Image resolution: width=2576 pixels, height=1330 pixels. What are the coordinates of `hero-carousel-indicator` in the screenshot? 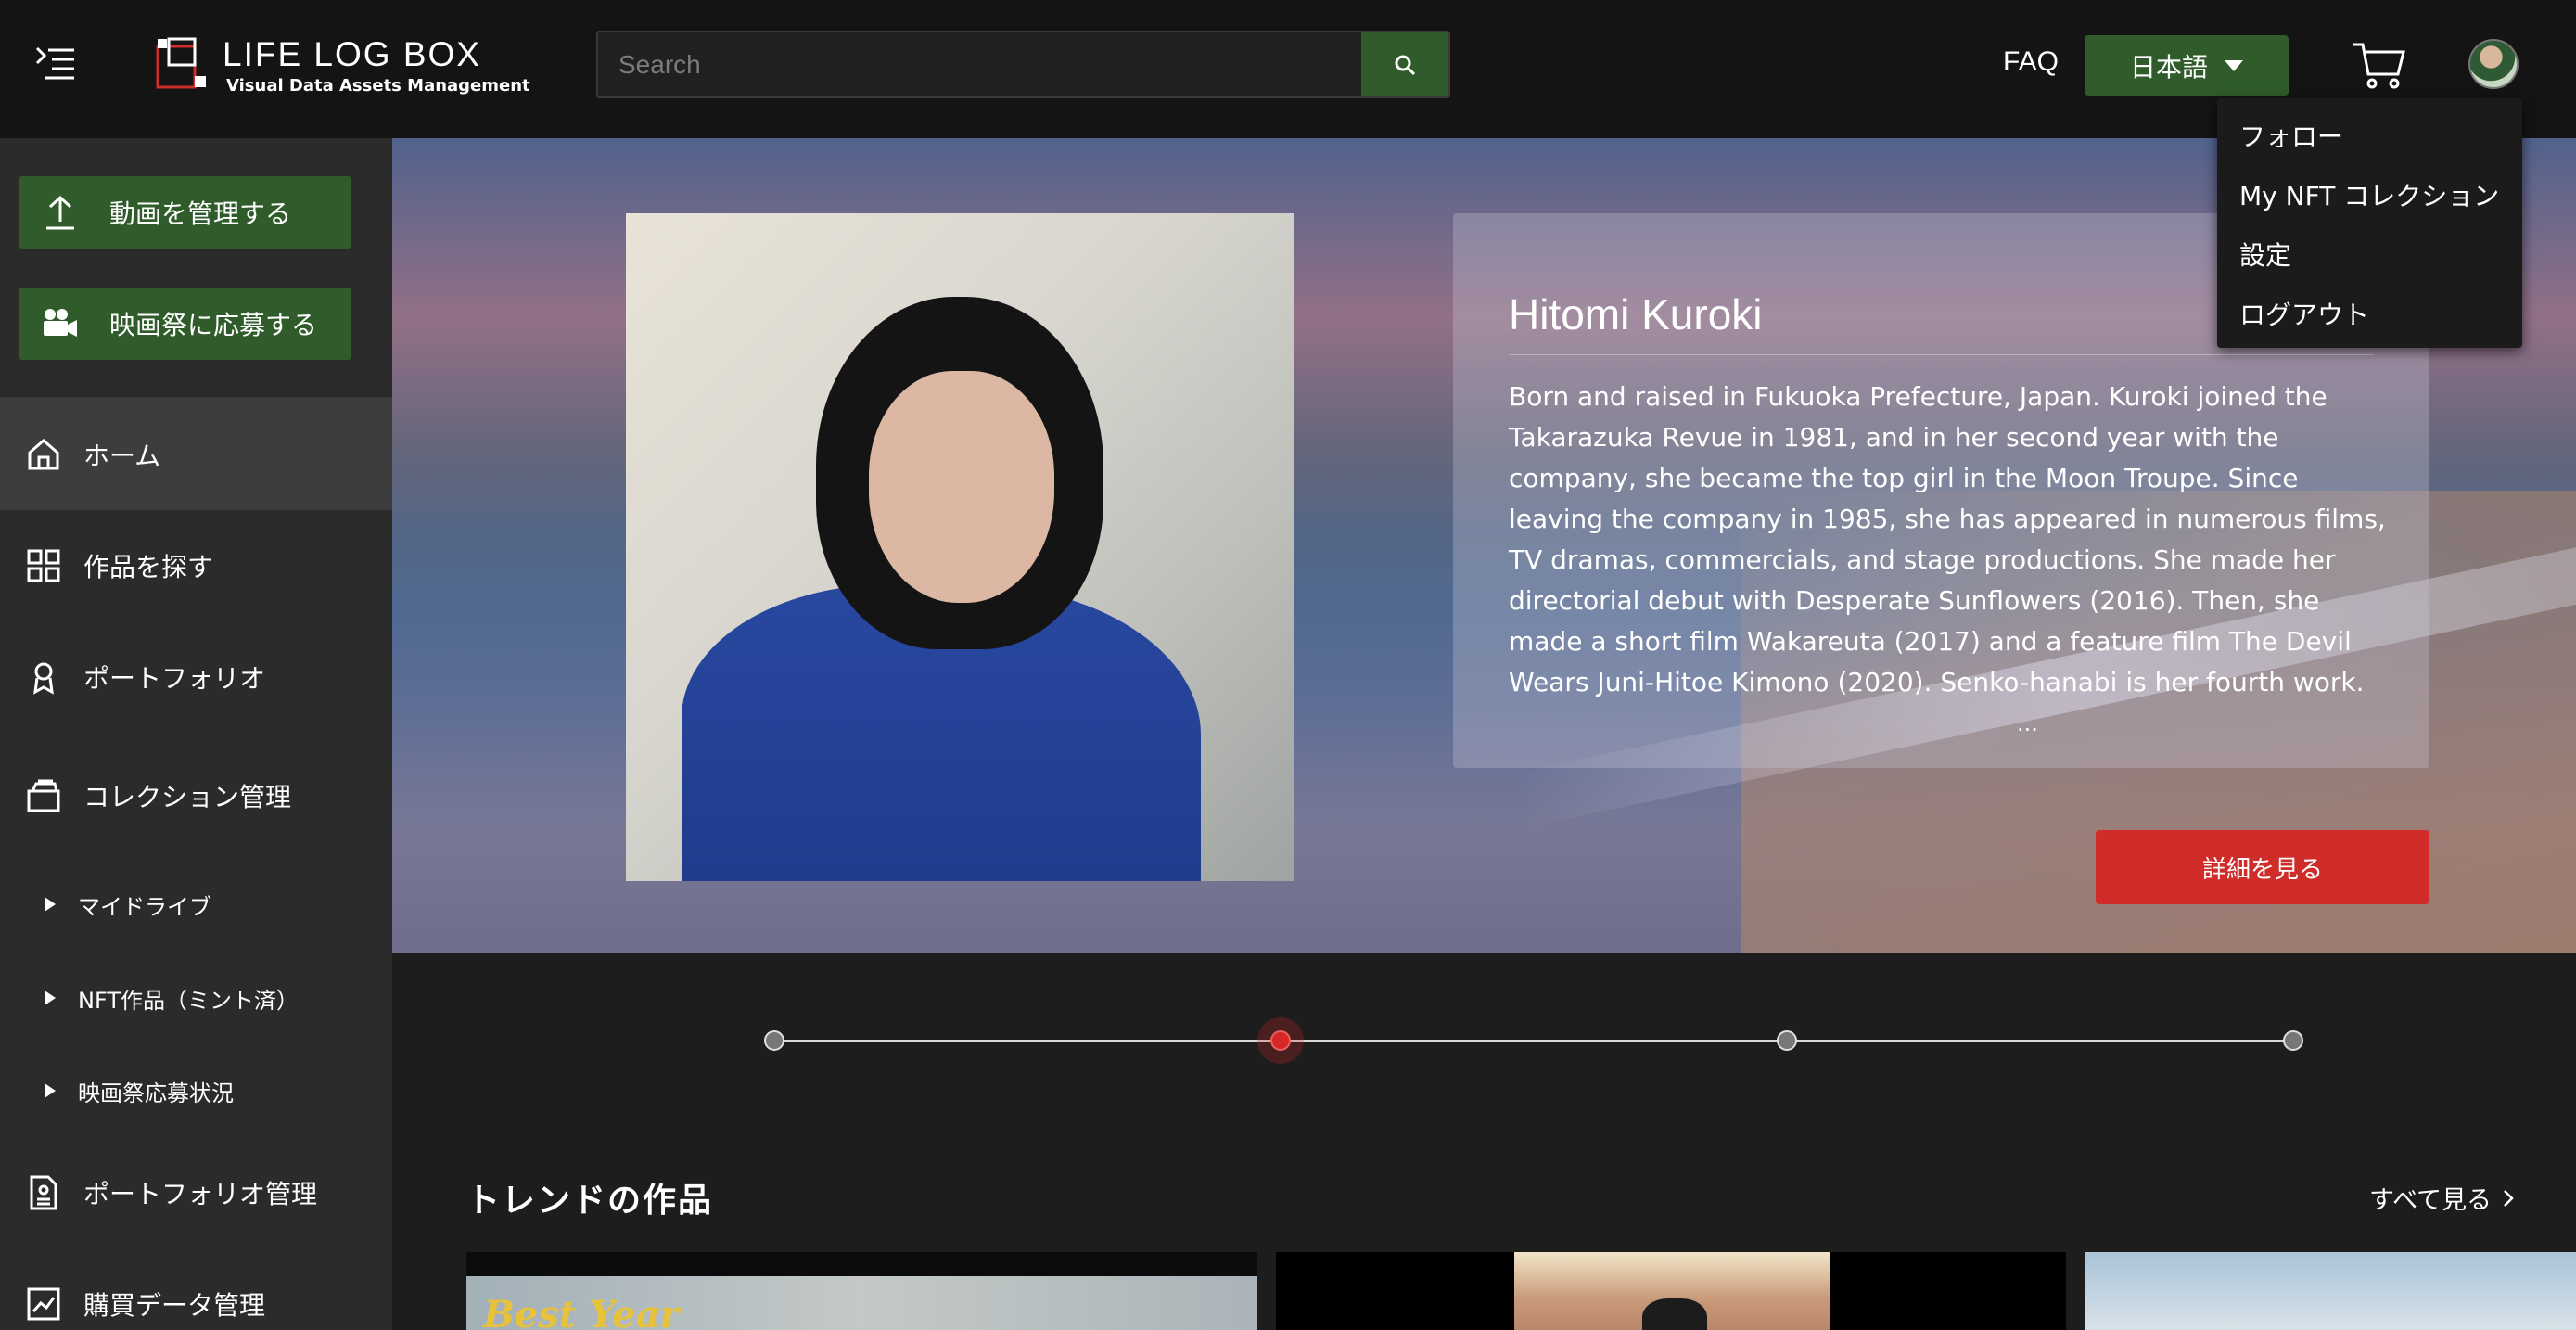 It's located at (1533, 1041).